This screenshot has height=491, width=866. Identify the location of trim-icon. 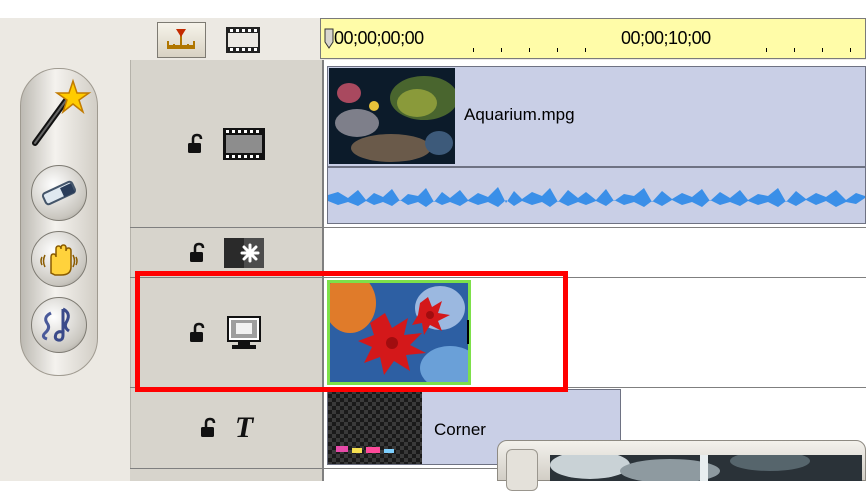
(59, 193).